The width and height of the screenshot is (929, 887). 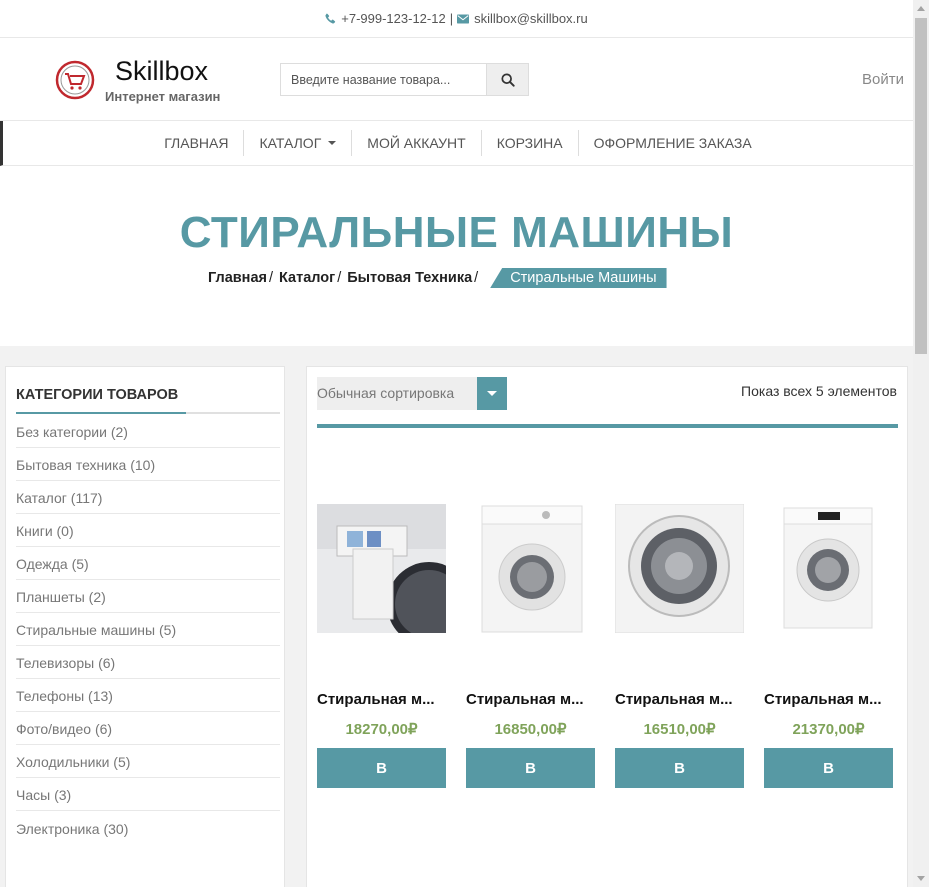 I want to click on category-item: Одежда (5), so click(x=148, y=563).